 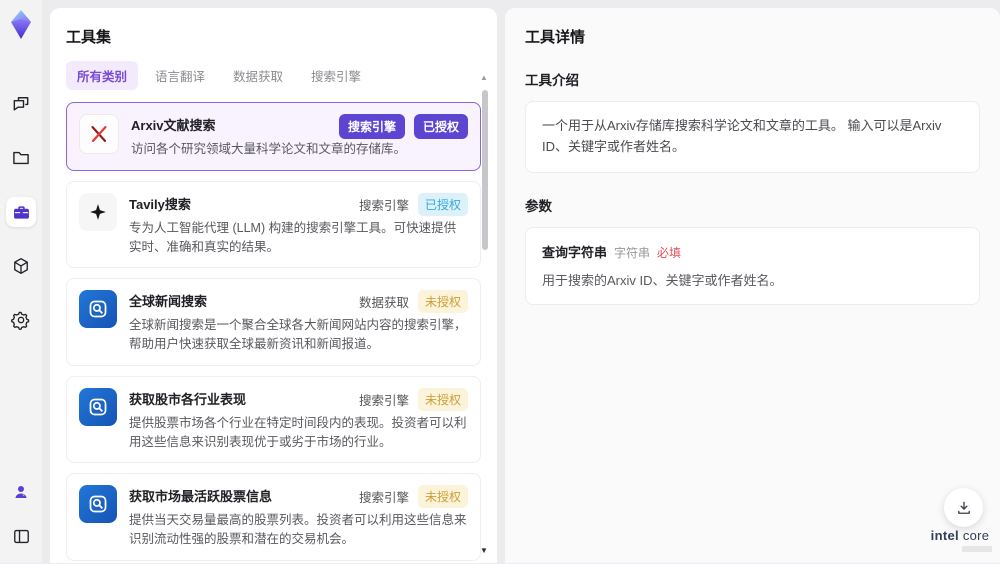 I want to click on active-stocks-icon, so click(x=98, y=504).